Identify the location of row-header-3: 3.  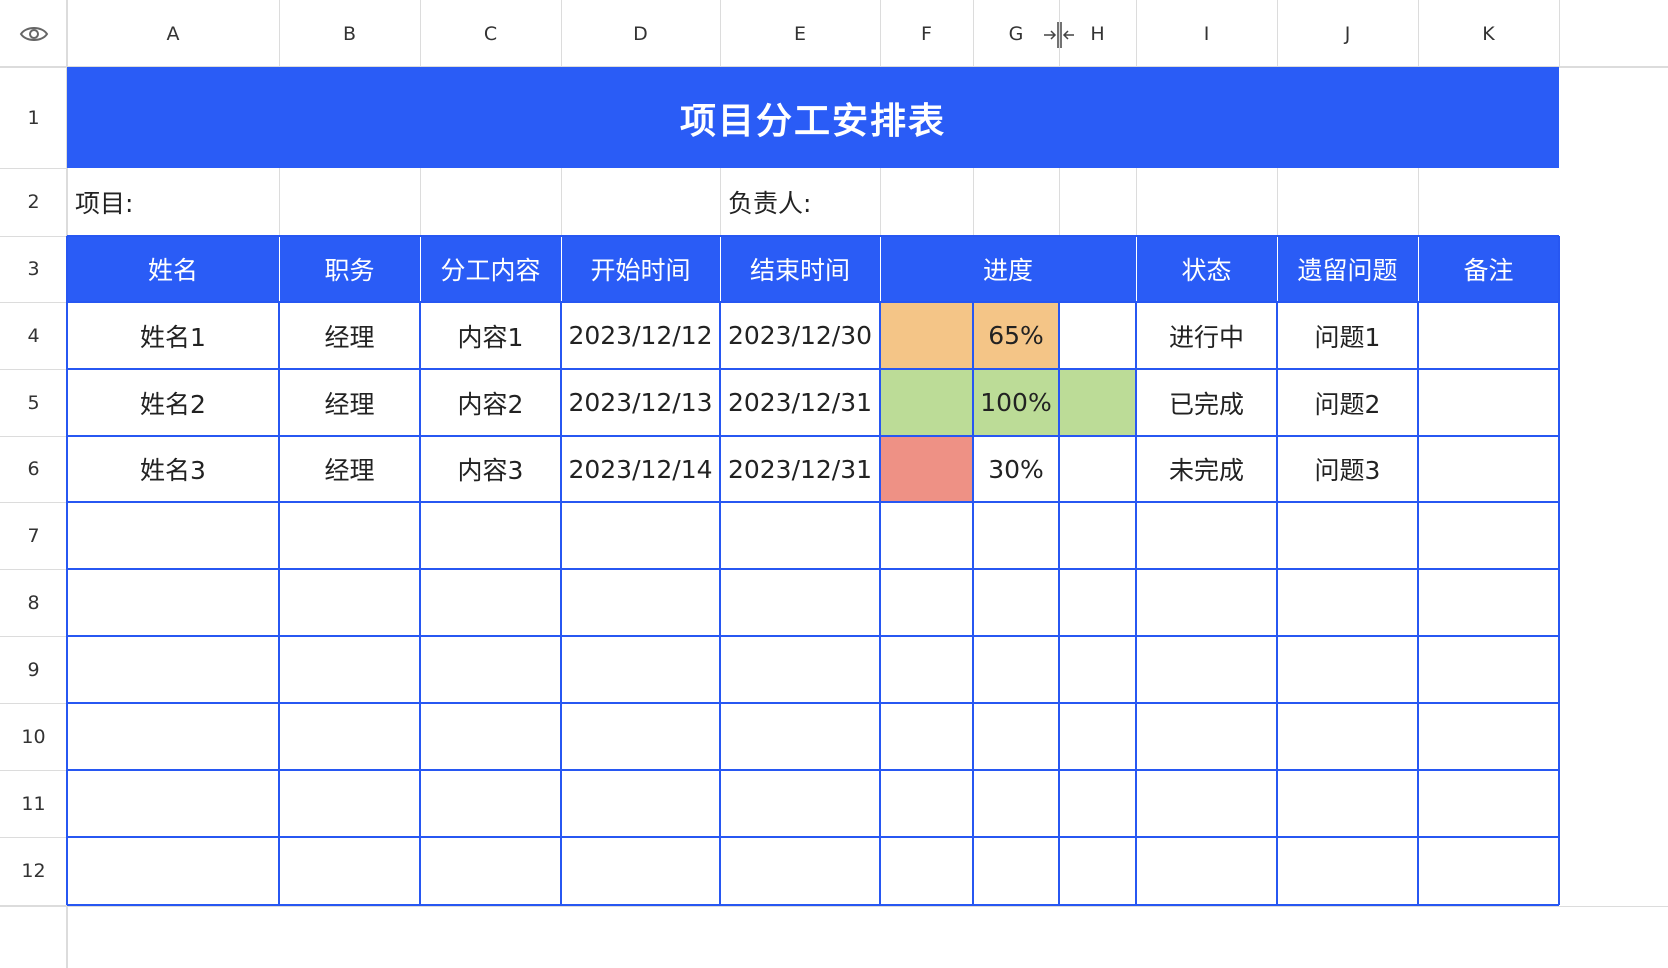
(33, 269).